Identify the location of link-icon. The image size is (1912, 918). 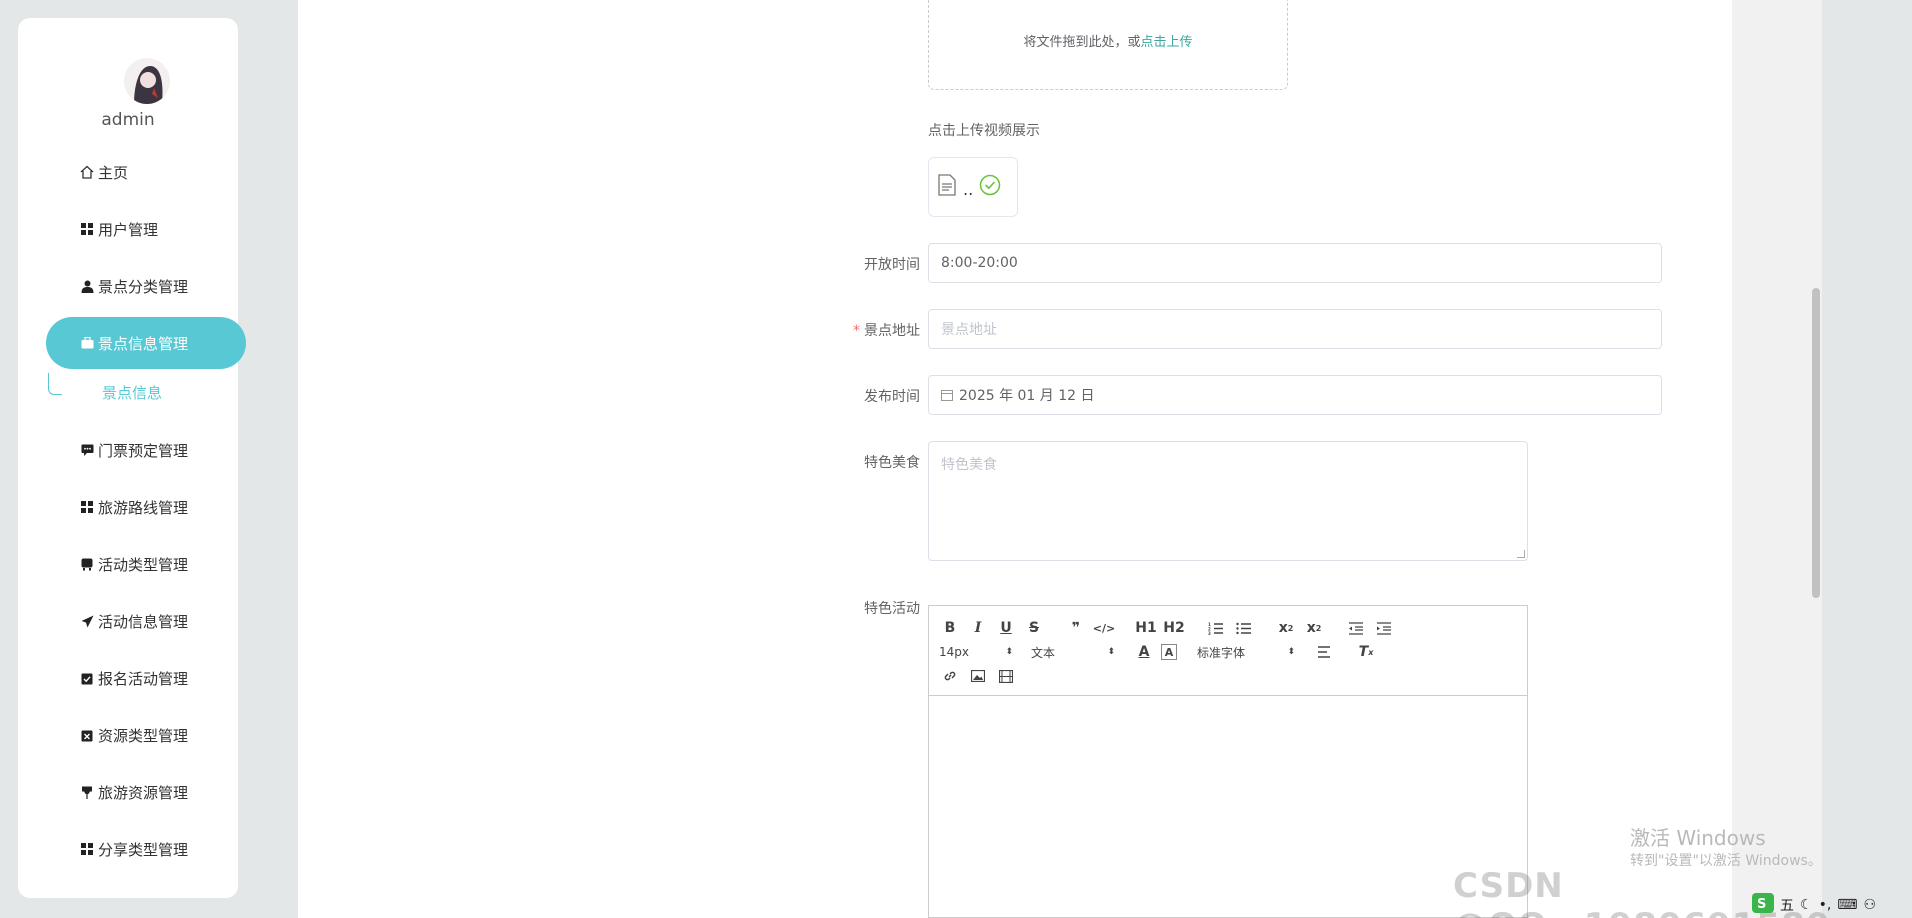
(950, 676).